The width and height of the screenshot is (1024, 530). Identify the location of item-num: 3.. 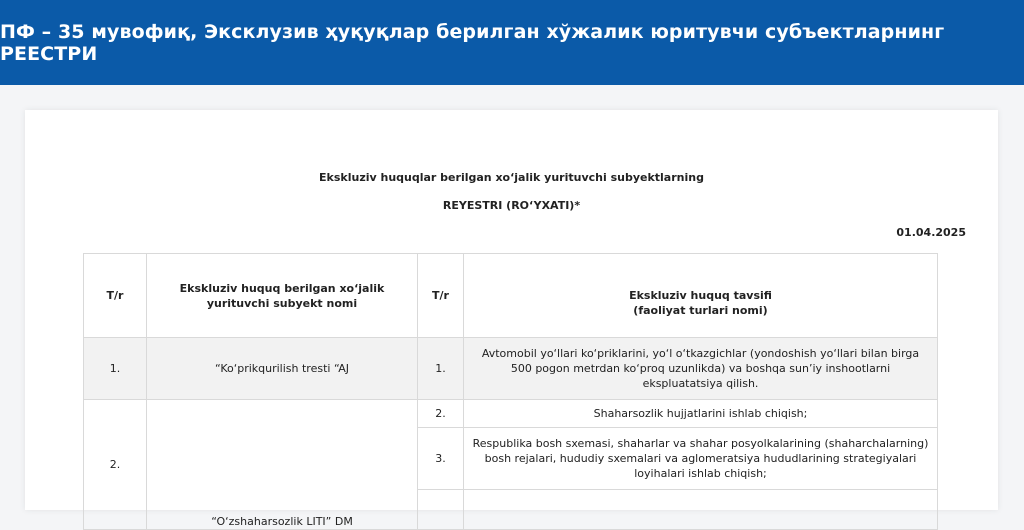
(440, 458).